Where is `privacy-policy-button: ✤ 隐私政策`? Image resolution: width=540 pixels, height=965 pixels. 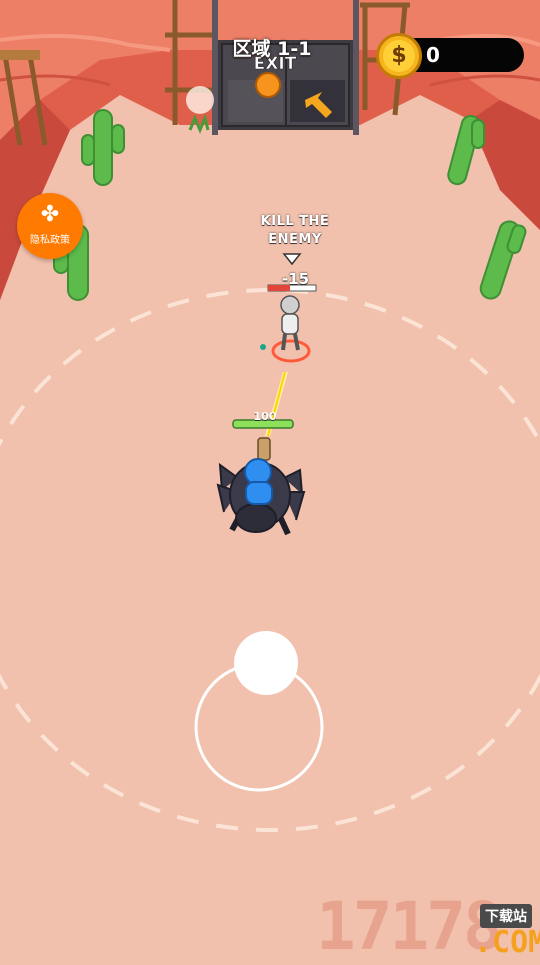 privacy-policy-button: ✤ 隐私政策 is located at coordinates (50, 226).